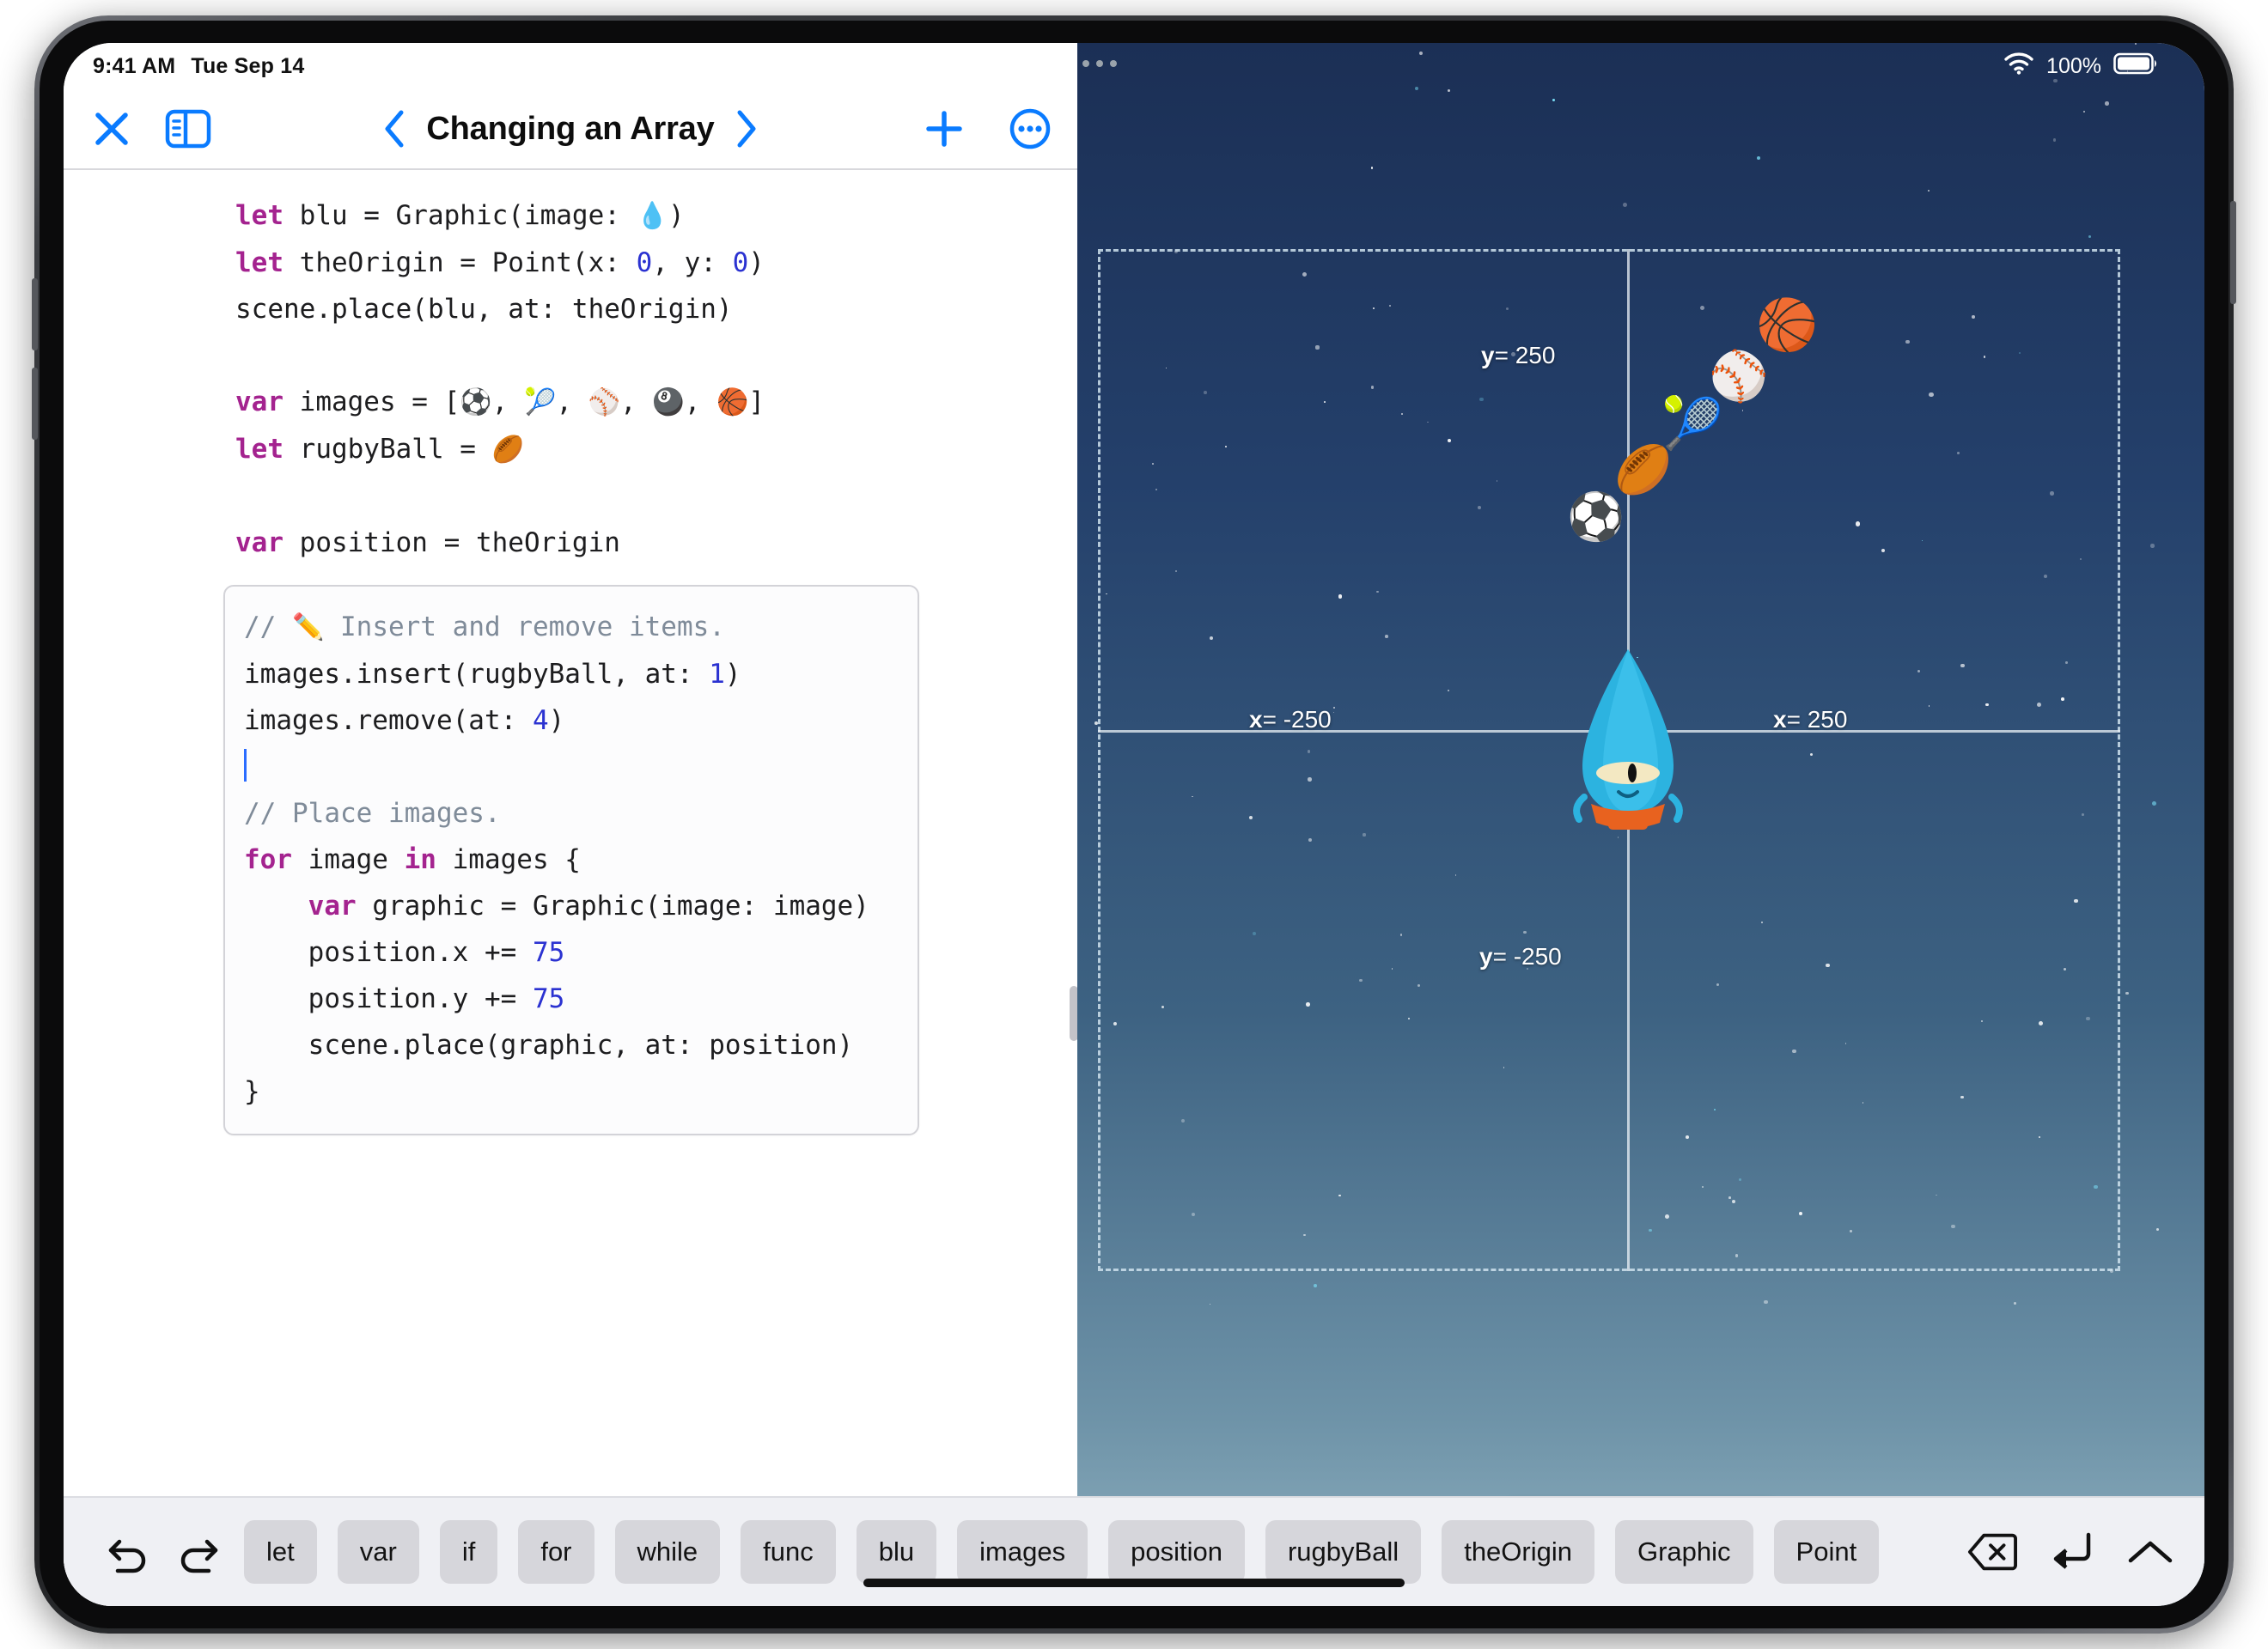 The height and width of the screenshot is (1649, 2268). What do you see at coordinates (280, 1552) in the screenshot?
I see `keyword-chip-let: let` at bounding box center [280, 1552].